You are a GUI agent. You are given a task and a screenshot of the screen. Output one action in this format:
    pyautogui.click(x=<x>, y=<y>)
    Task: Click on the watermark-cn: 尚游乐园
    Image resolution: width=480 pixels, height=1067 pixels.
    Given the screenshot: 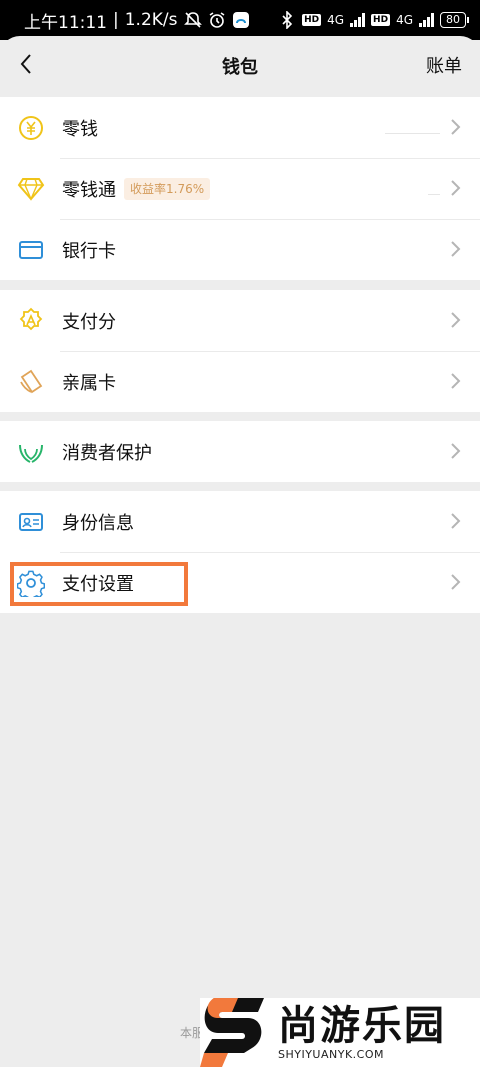 What is the action you would take?
    pyautogui.click(x=362, y=1025)
    